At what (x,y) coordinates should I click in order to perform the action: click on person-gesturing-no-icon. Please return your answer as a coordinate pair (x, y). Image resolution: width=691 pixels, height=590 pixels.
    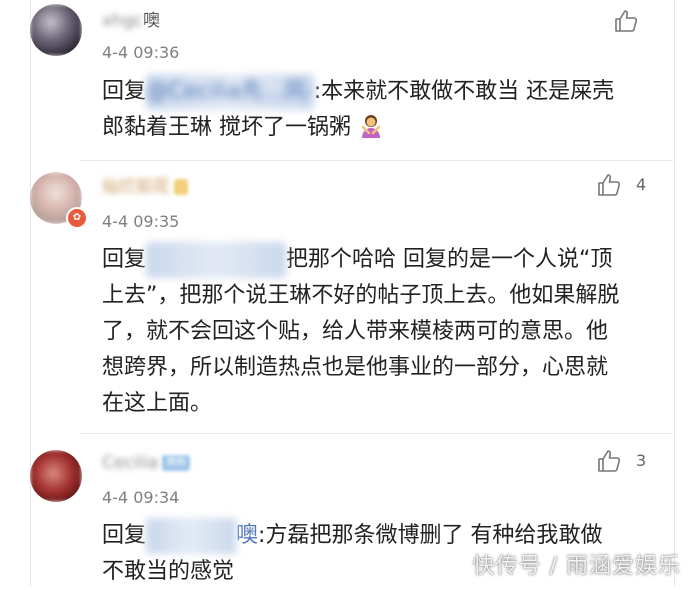
    Looking at the image, I should click on (371, 126).